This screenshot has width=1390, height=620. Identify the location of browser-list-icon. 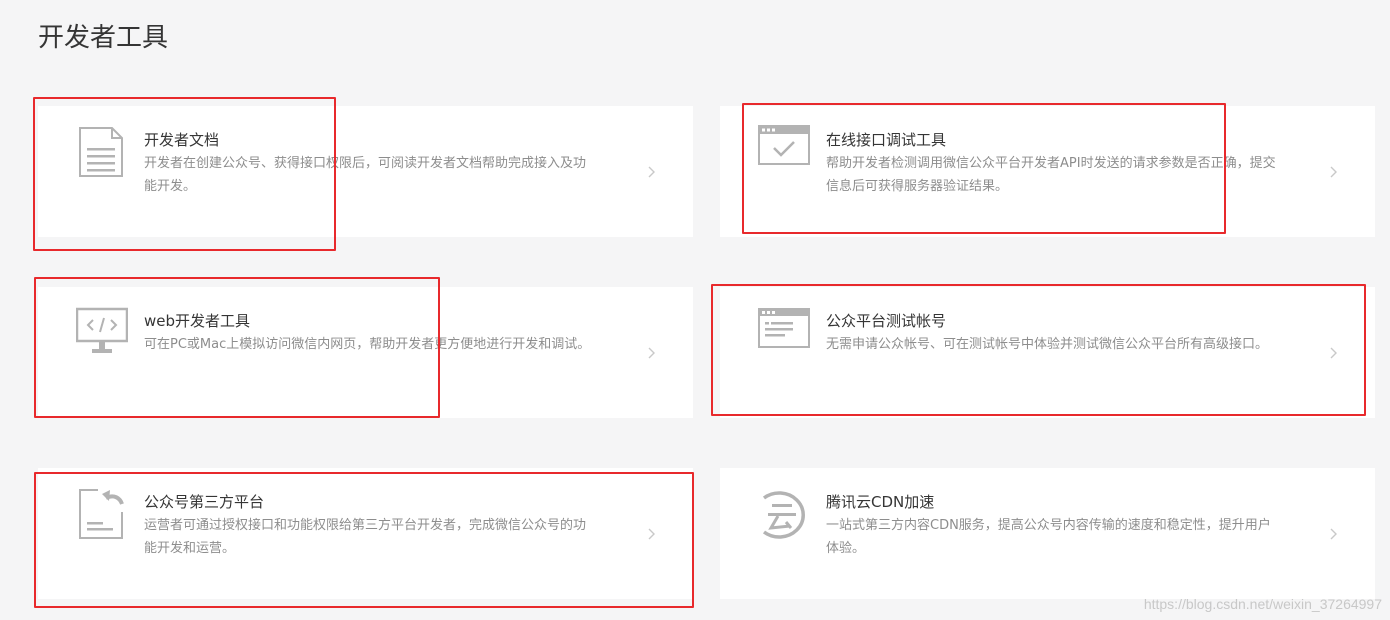
(784, 328).